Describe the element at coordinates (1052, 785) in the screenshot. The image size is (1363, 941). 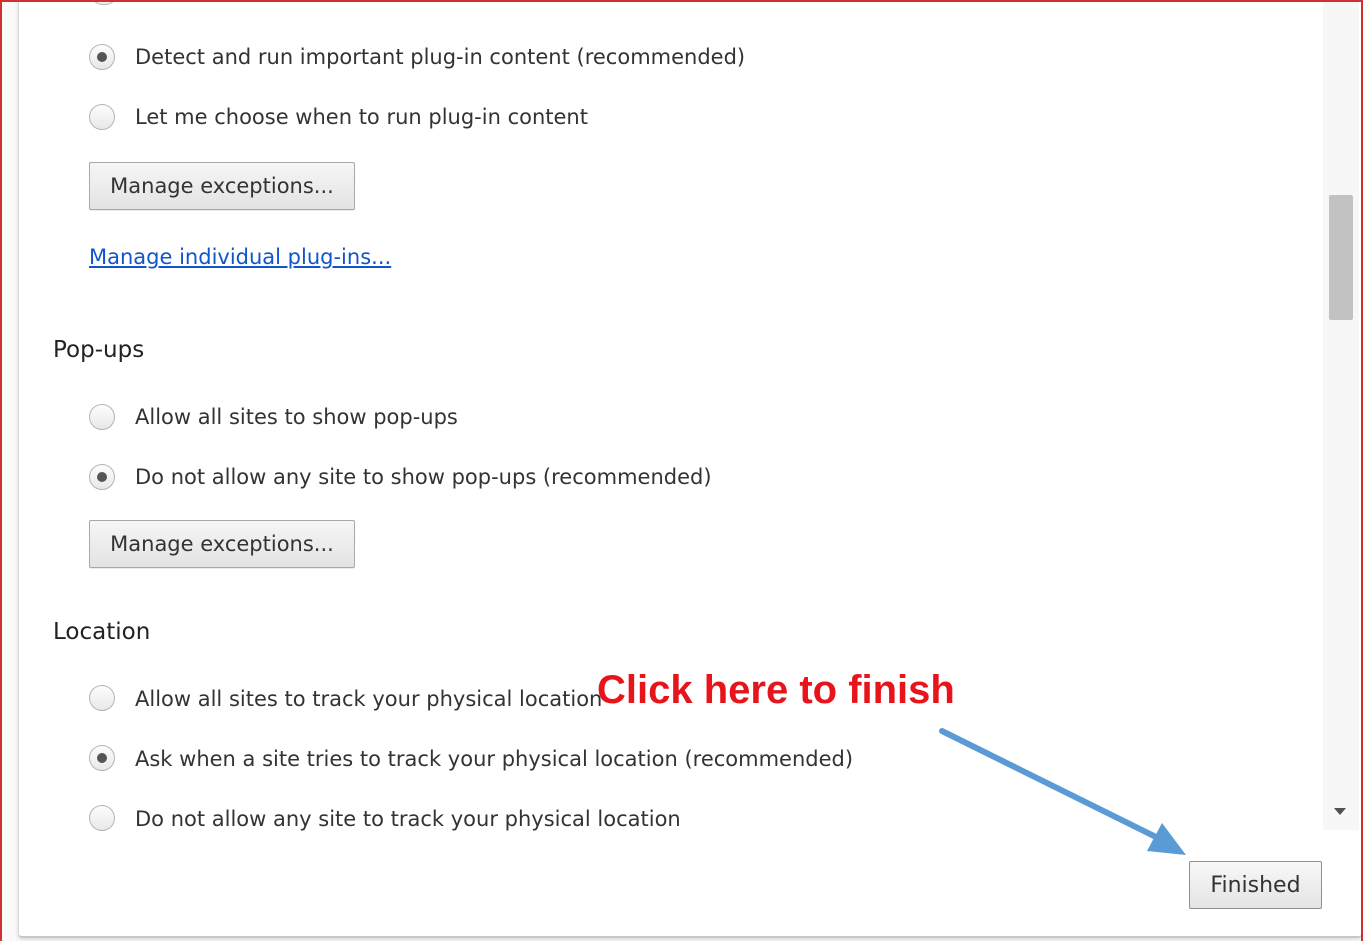
I see `arrow-shaft` at that location.